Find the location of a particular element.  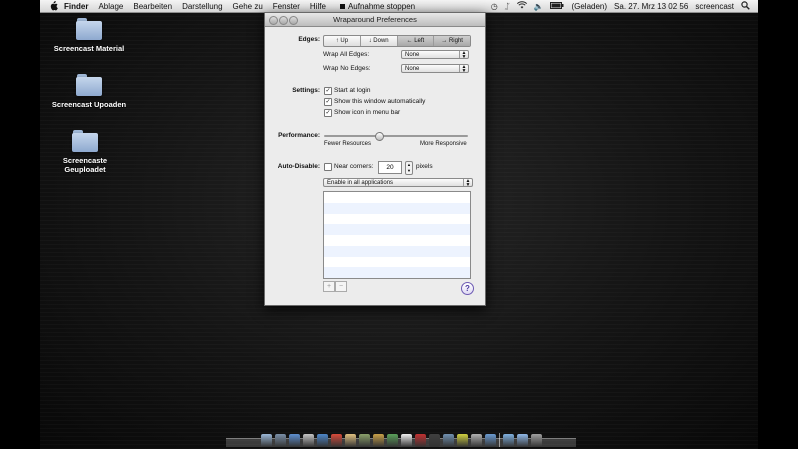

dock-ichat-icon is located at coordinates (392, 440).